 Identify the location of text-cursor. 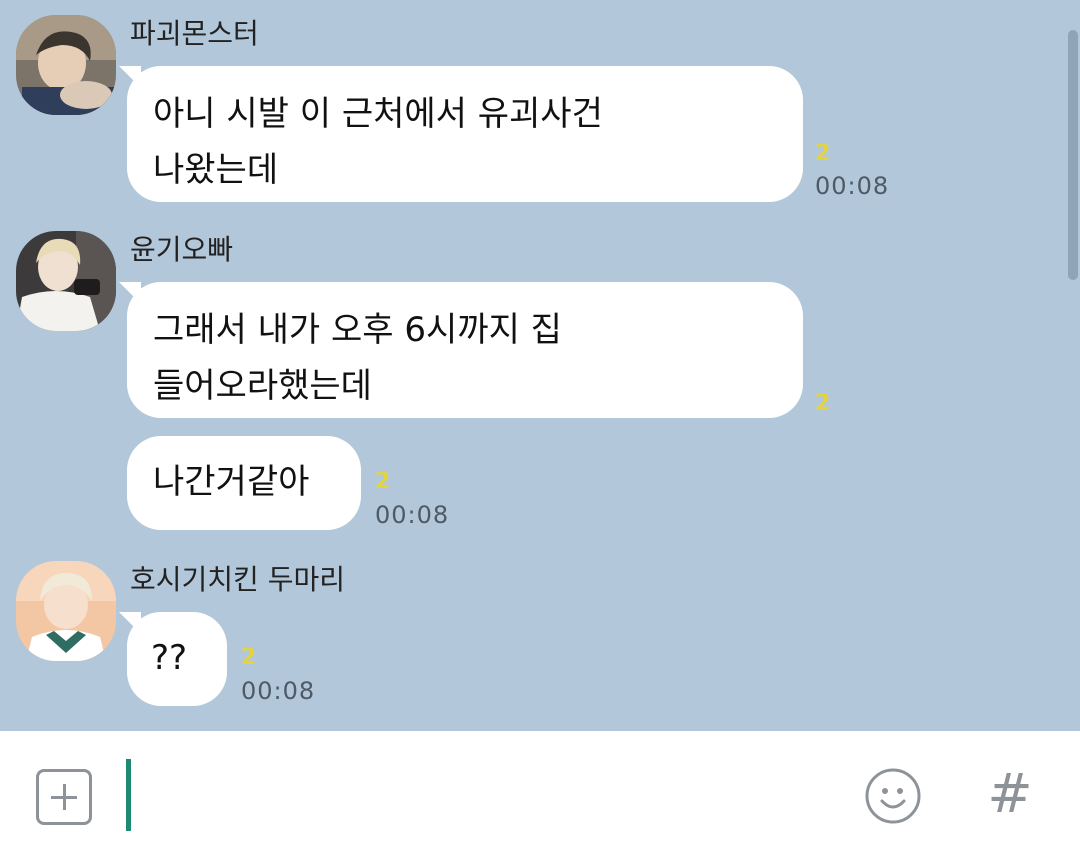
(128, 795).